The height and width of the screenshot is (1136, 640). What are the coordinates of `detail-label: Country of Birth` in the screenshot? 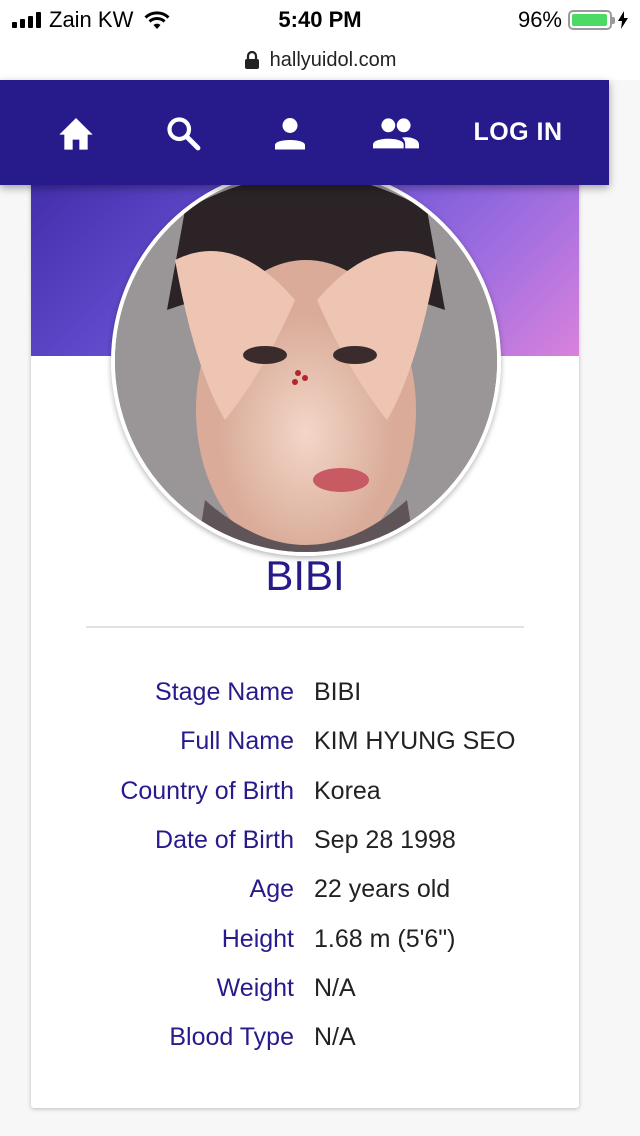 It's located at (207, 791).